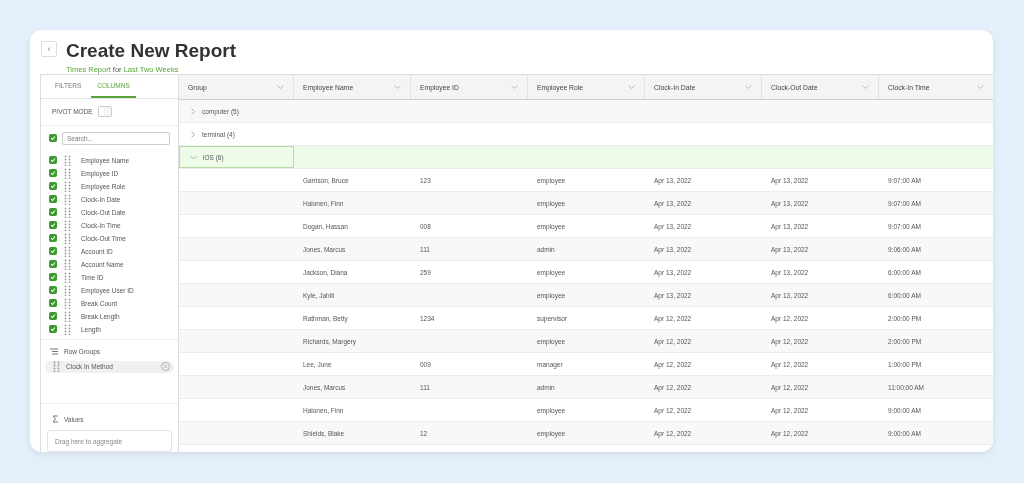 The image size is (1024, 483). Describe the element at coordinates (151, 51) in the screenshot. I see `page-title: Create New Report` at that location.